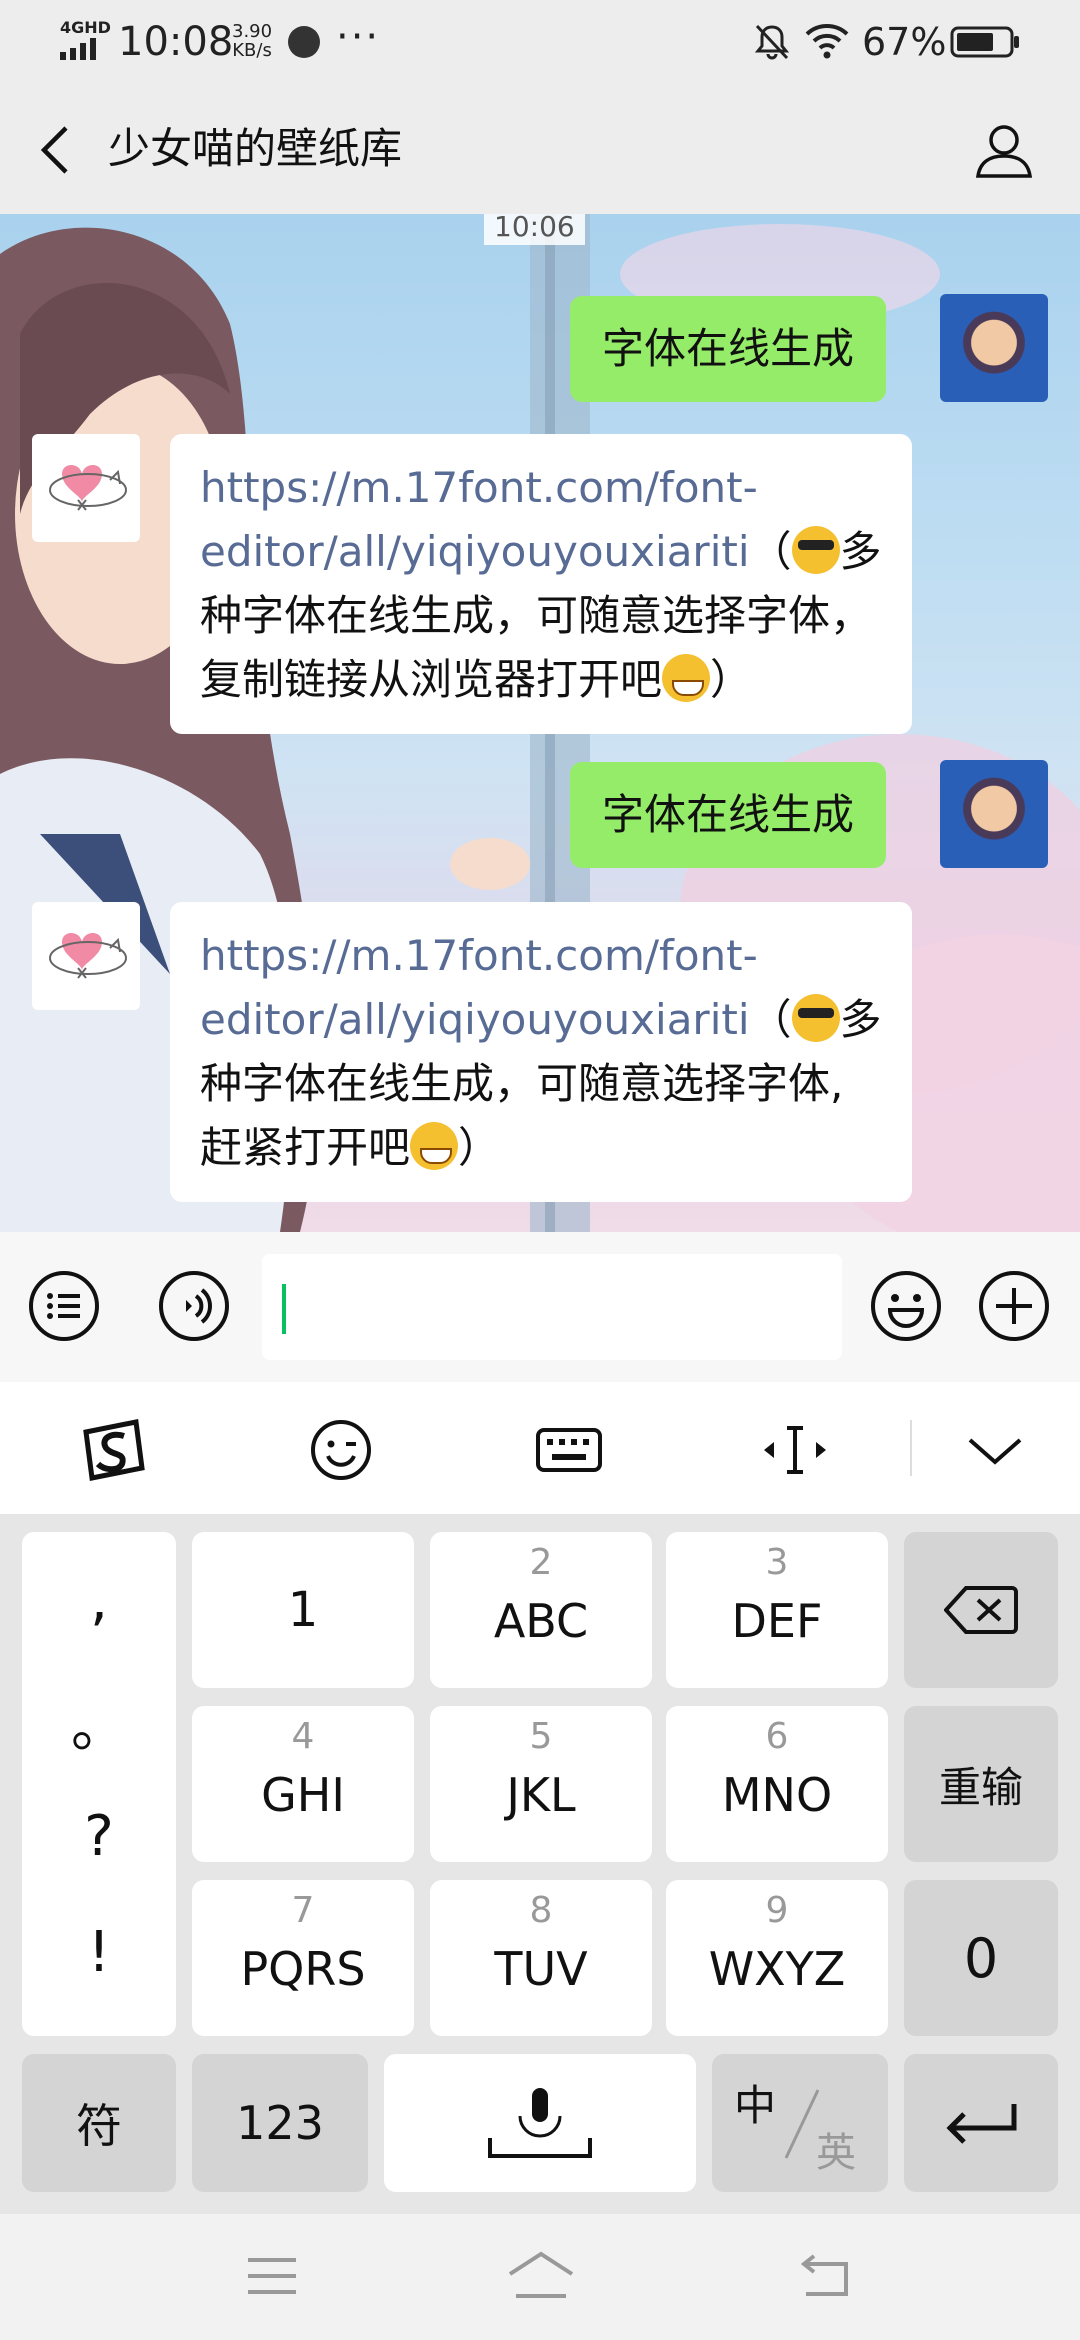 Image resolution: width=1080 pixels, height=2340 pixels. I want to click on key-3: 3 DEF, so click(777, 1610).